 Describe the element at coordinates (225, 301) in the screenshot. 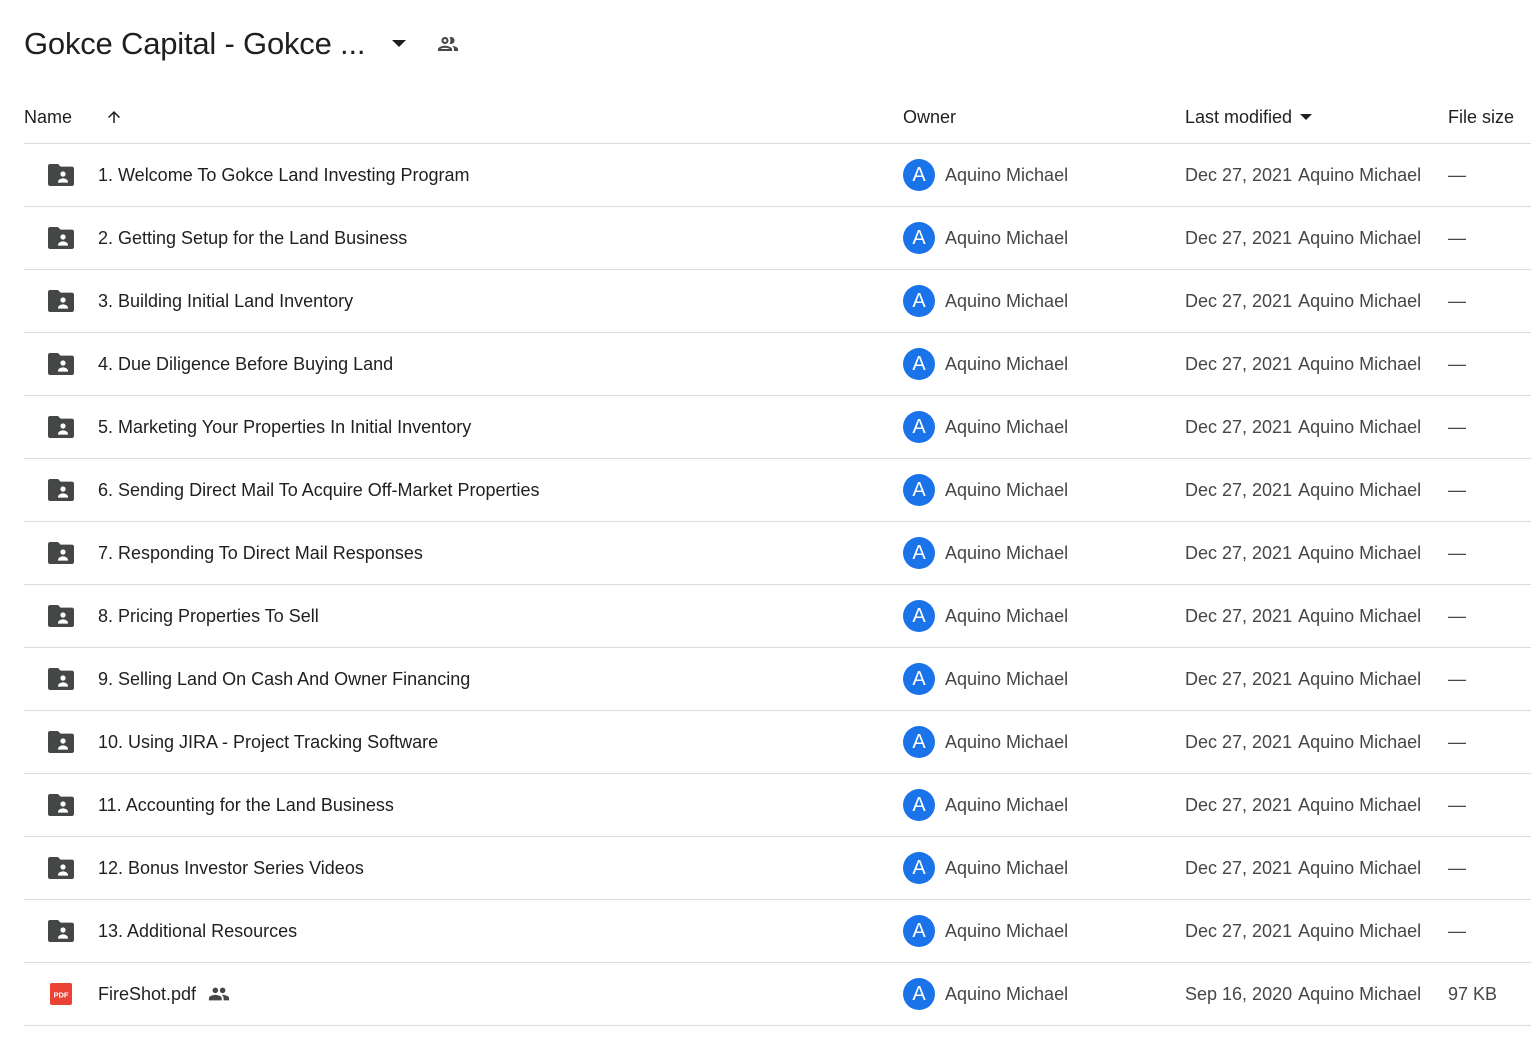

I see `file-name-cell: 3. Building Initial Land Inventory` at that location.